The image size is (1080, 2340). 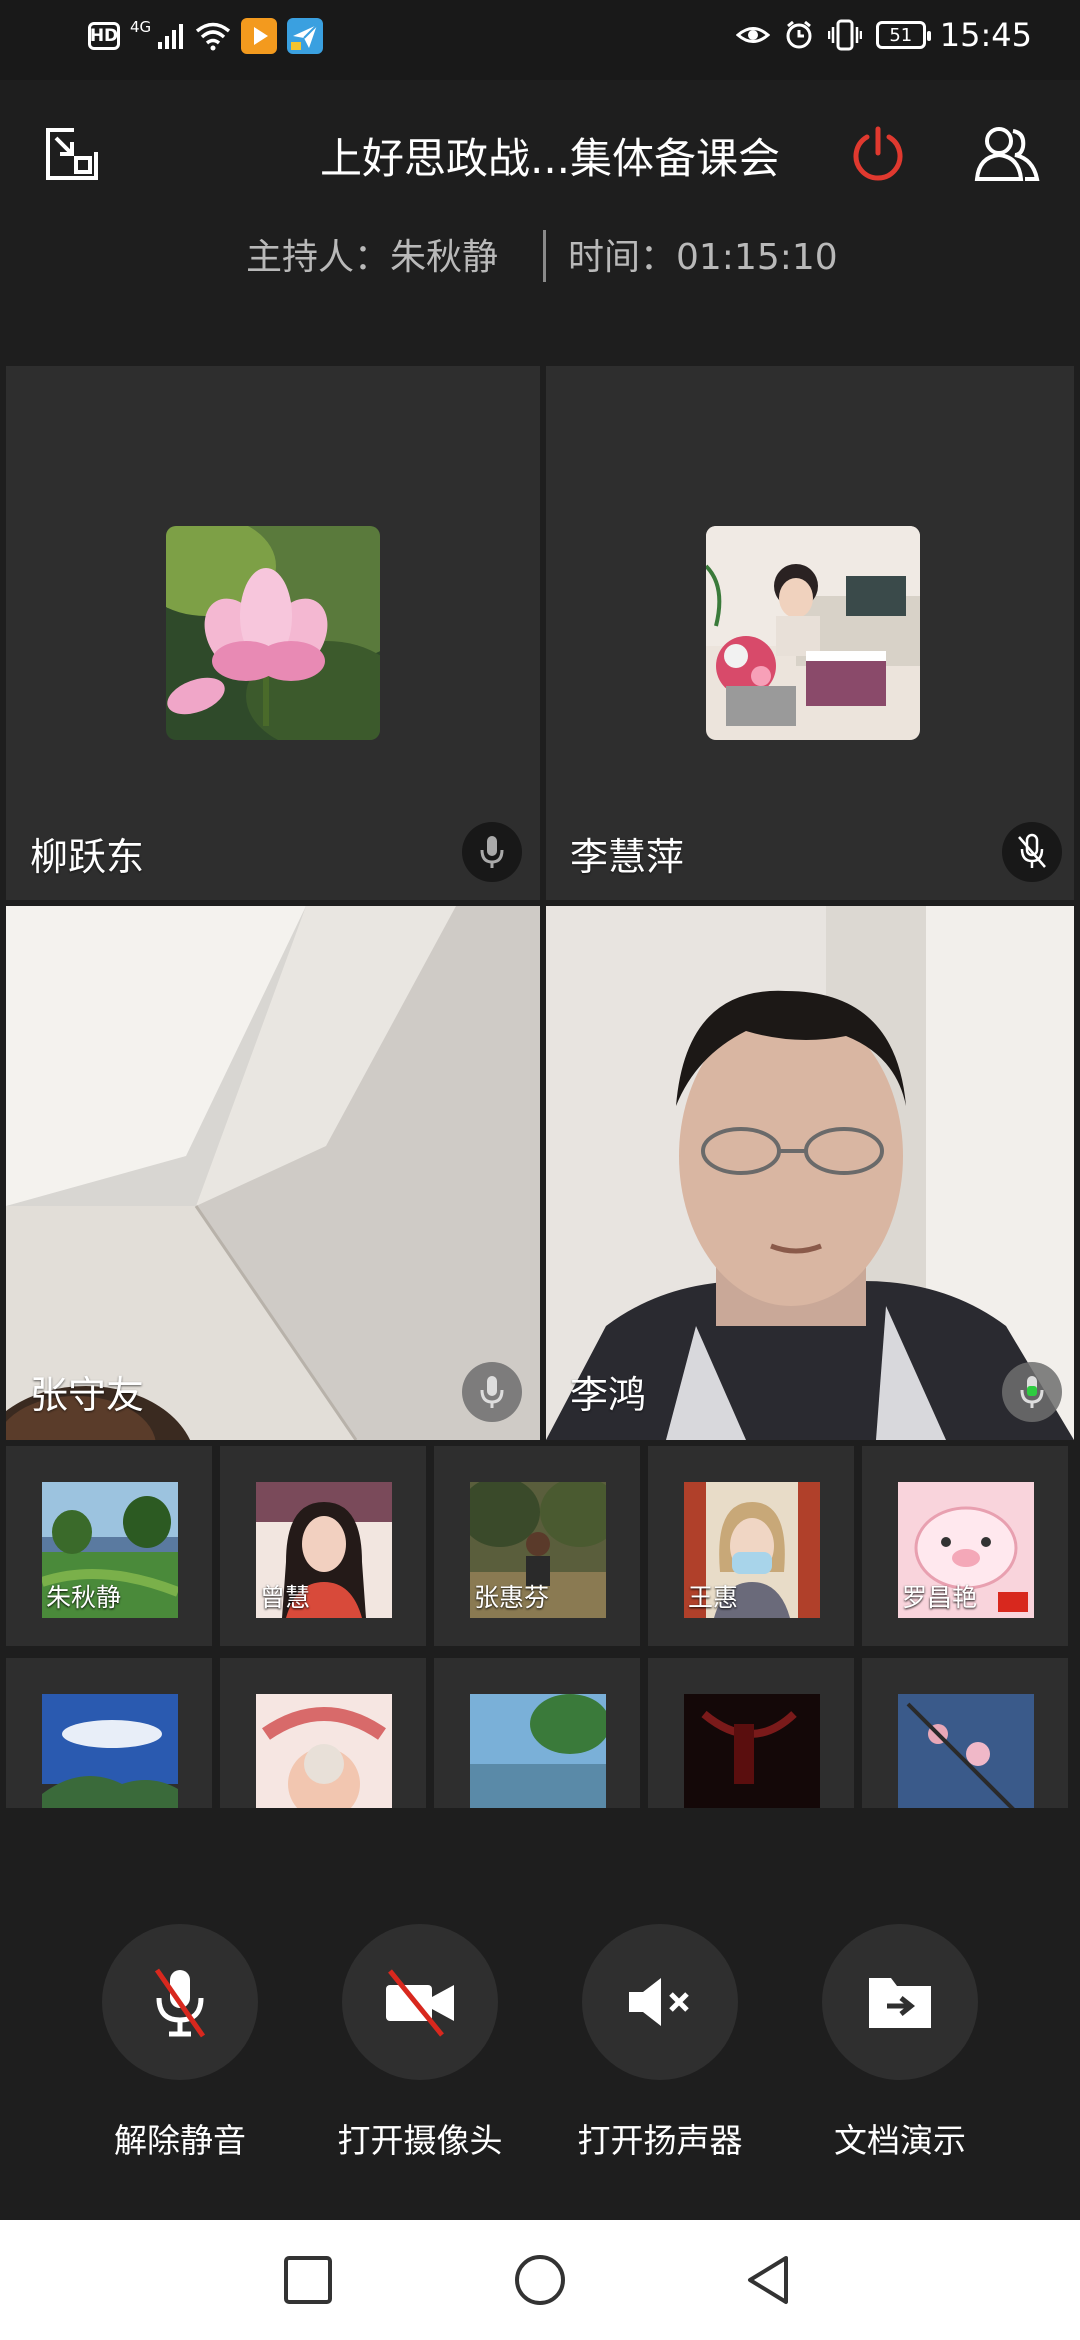 I want to click on home-icon, so click(x=540, y=2280).